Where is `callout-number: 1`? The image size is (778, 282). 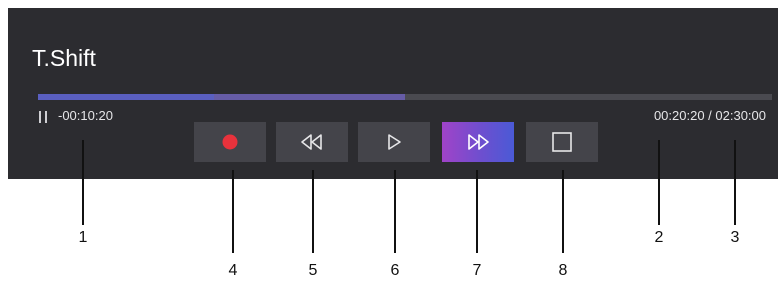 callout-number: 1 is located at coordinates (83, 237).